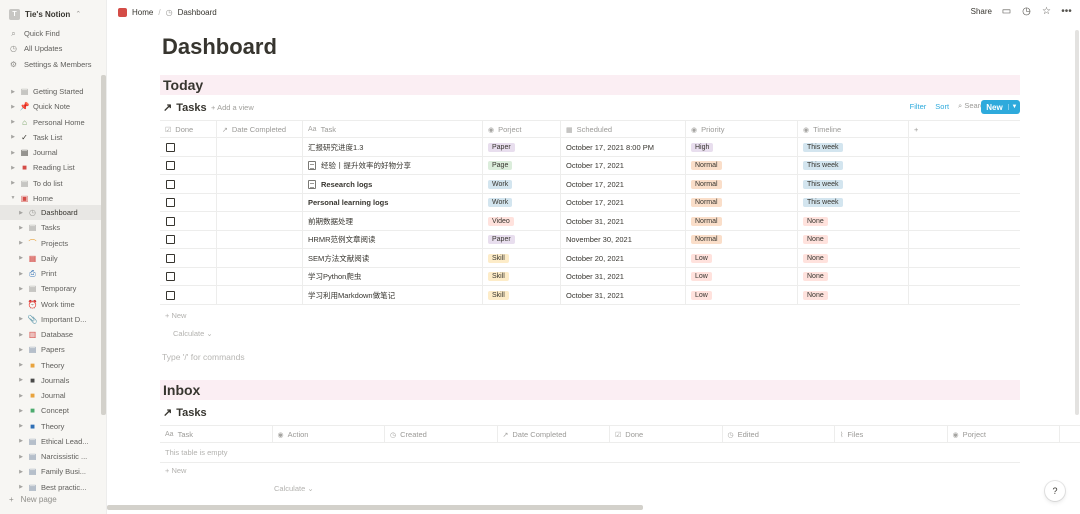  I want to click on filter-button: Filter, so click(918, 106).